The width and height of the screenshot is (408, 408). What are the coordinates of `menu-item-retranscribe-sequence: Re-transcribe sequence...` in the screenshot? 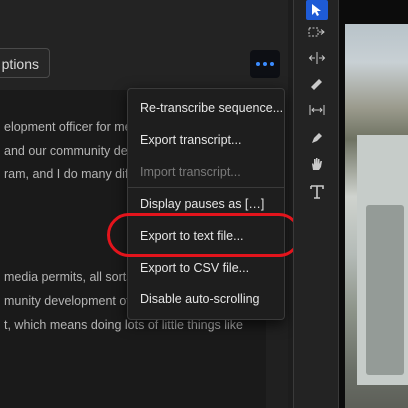 It's located at (211, 108).